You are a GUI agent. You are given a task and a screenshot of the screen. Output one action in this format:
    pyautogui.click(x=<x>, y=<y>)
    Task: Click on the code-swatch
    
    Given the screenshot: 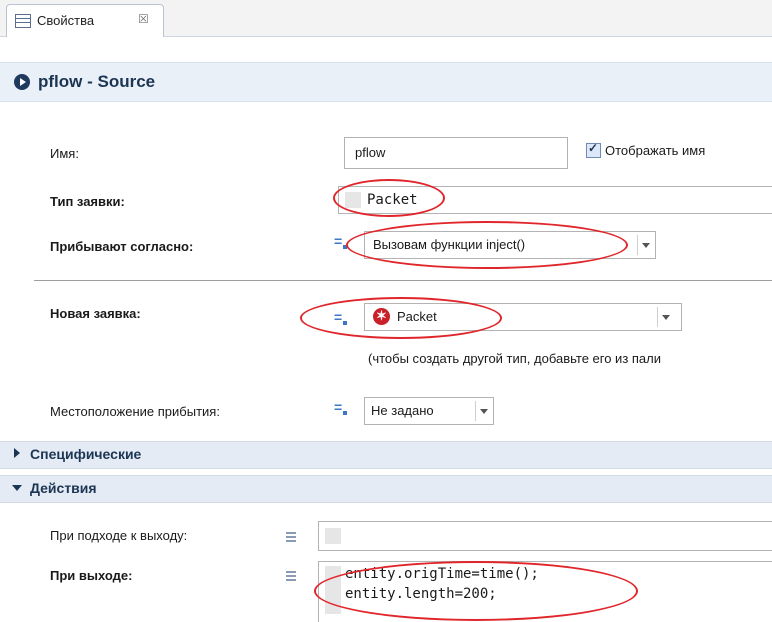 What is the action you would take?
    pyautogui.click(x=333, y=536)
    